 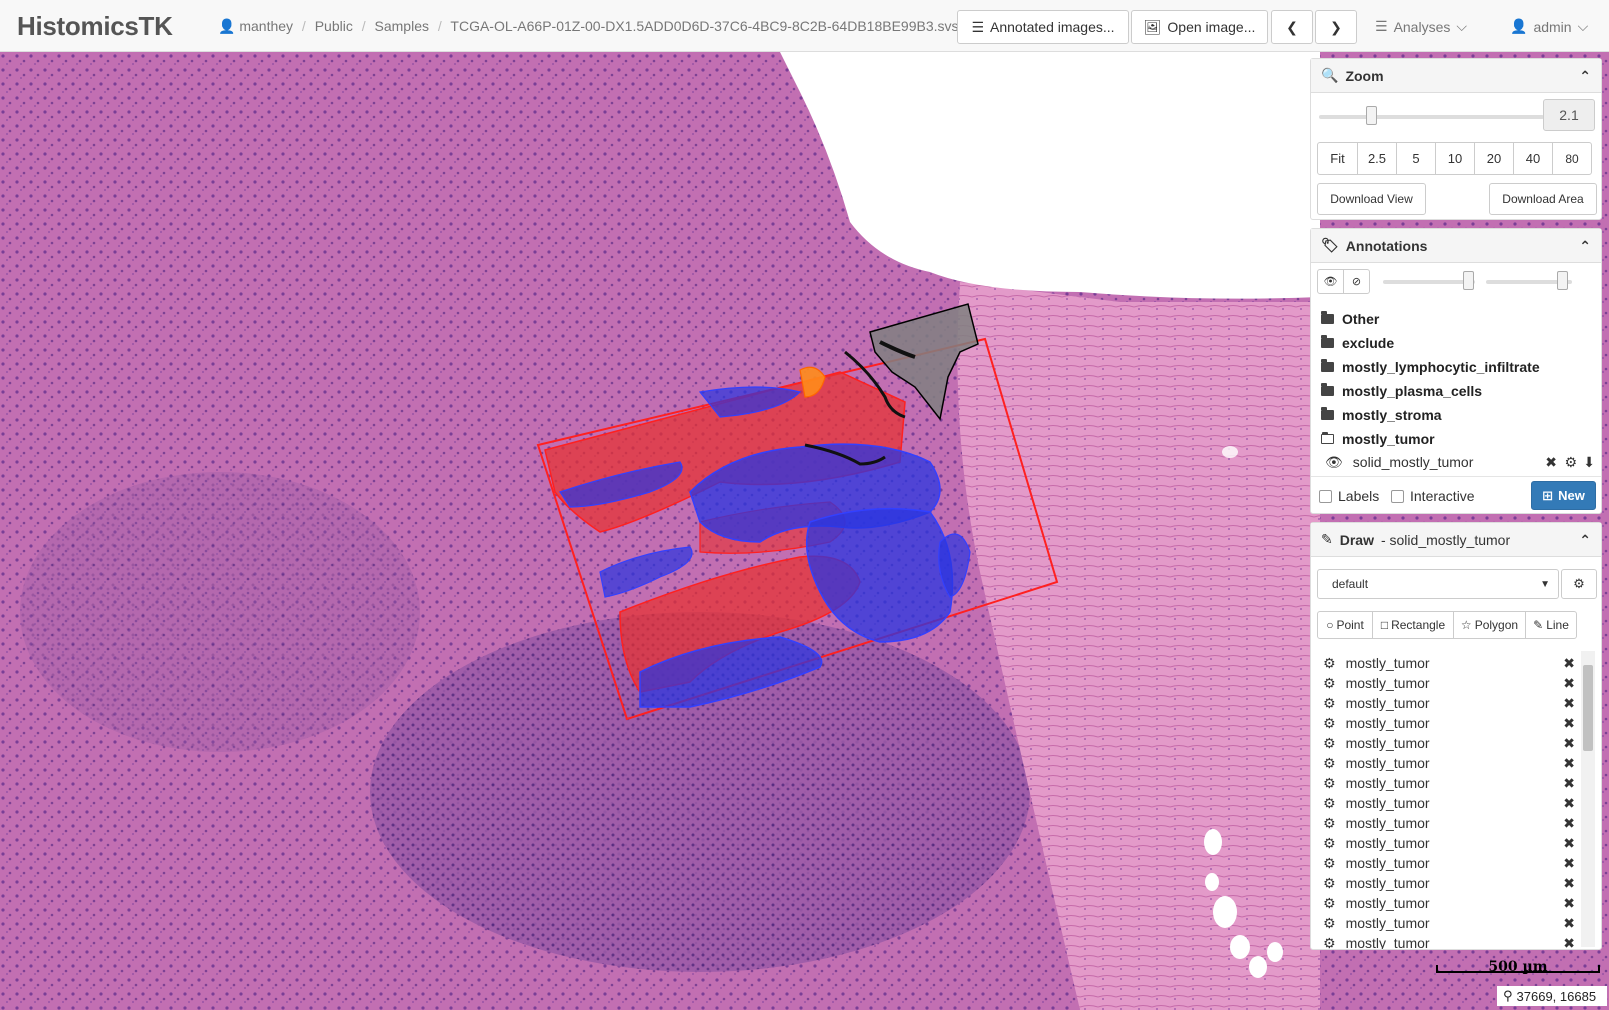 I want to click on next-image-button: ❯, so click(x=1336, y=27).